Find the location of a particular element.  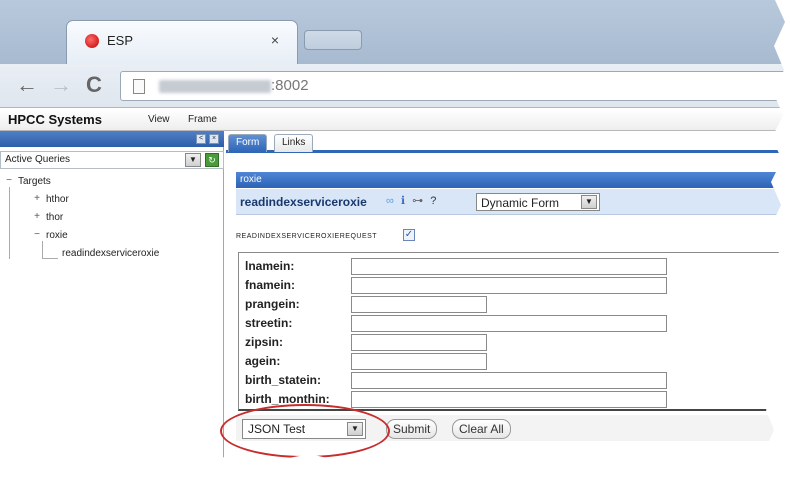

request-label: readindexserviceroxieRequest is located at coordinates (307, 236).